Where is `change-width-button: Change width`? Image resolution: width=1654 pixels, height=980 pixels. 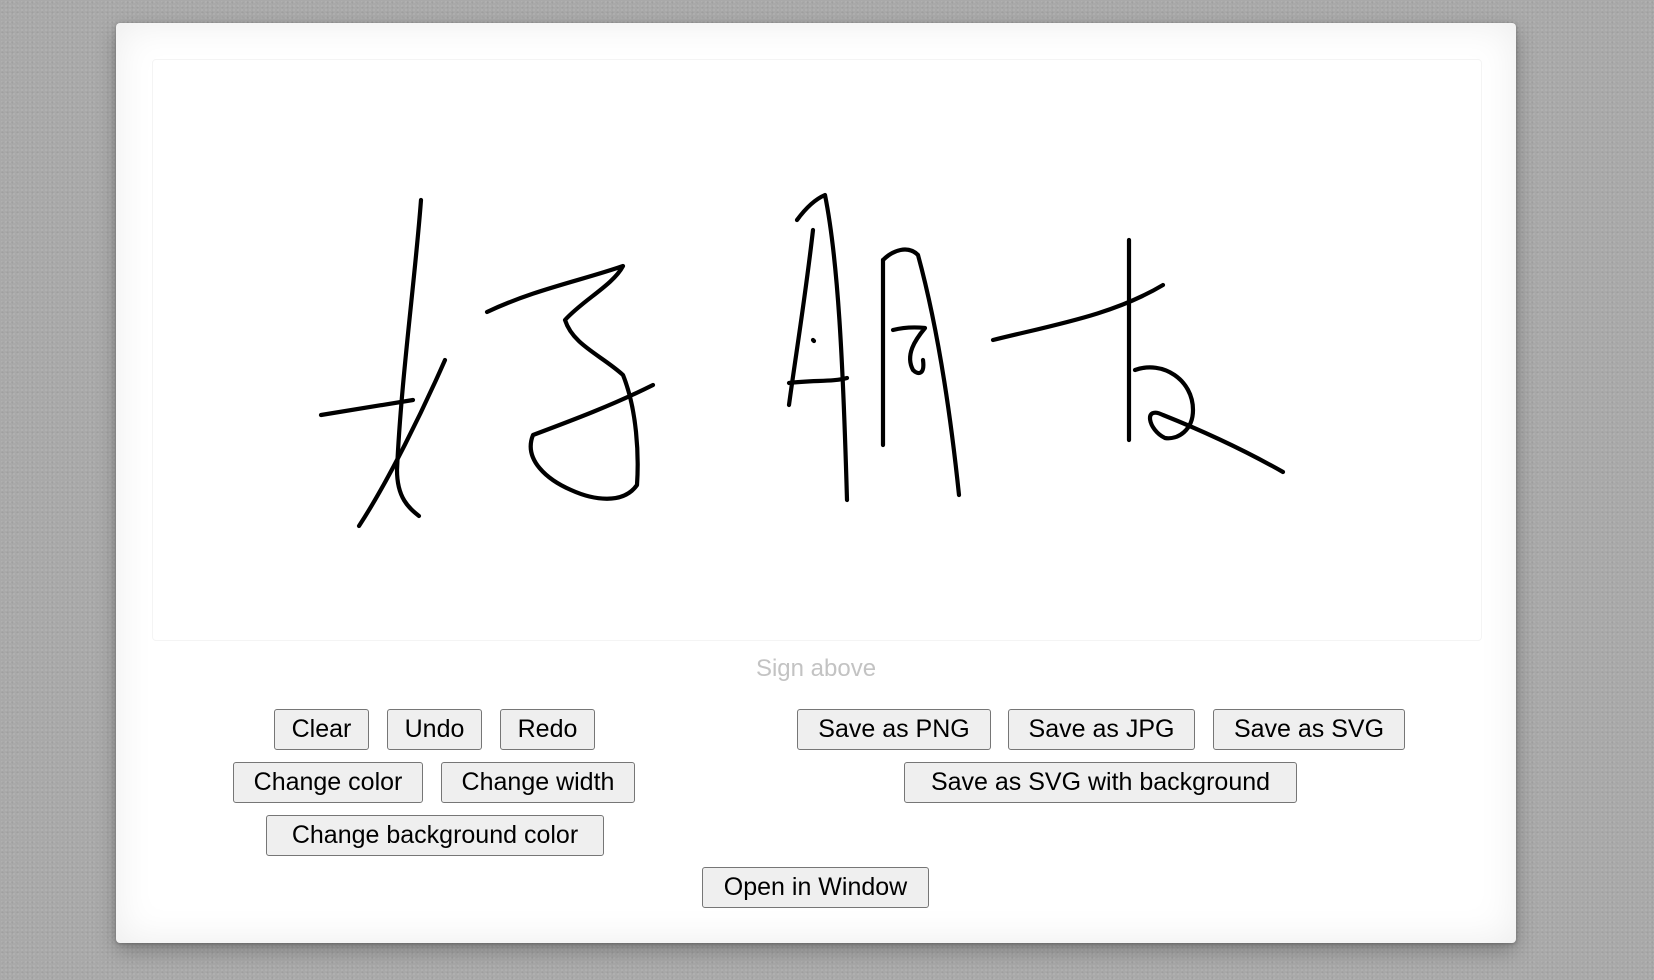
change-width-button: Change width is located at coordinates (538, 782).